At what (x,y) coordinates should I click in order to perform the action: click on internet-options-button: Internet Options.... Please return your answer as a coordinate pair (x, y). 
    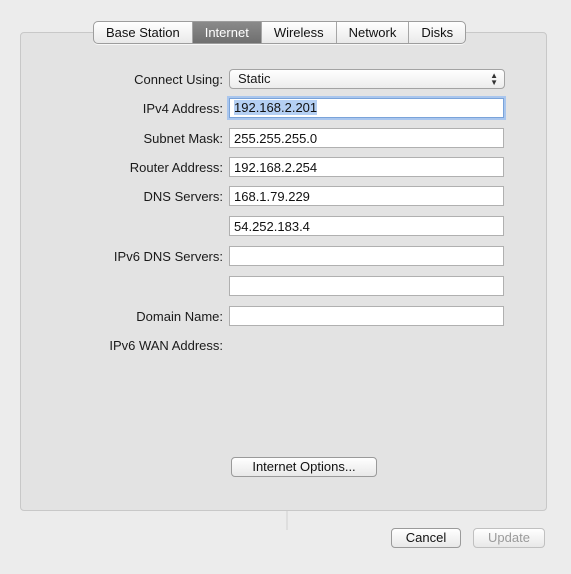
    Looking at the image, I should click on (304, 467).